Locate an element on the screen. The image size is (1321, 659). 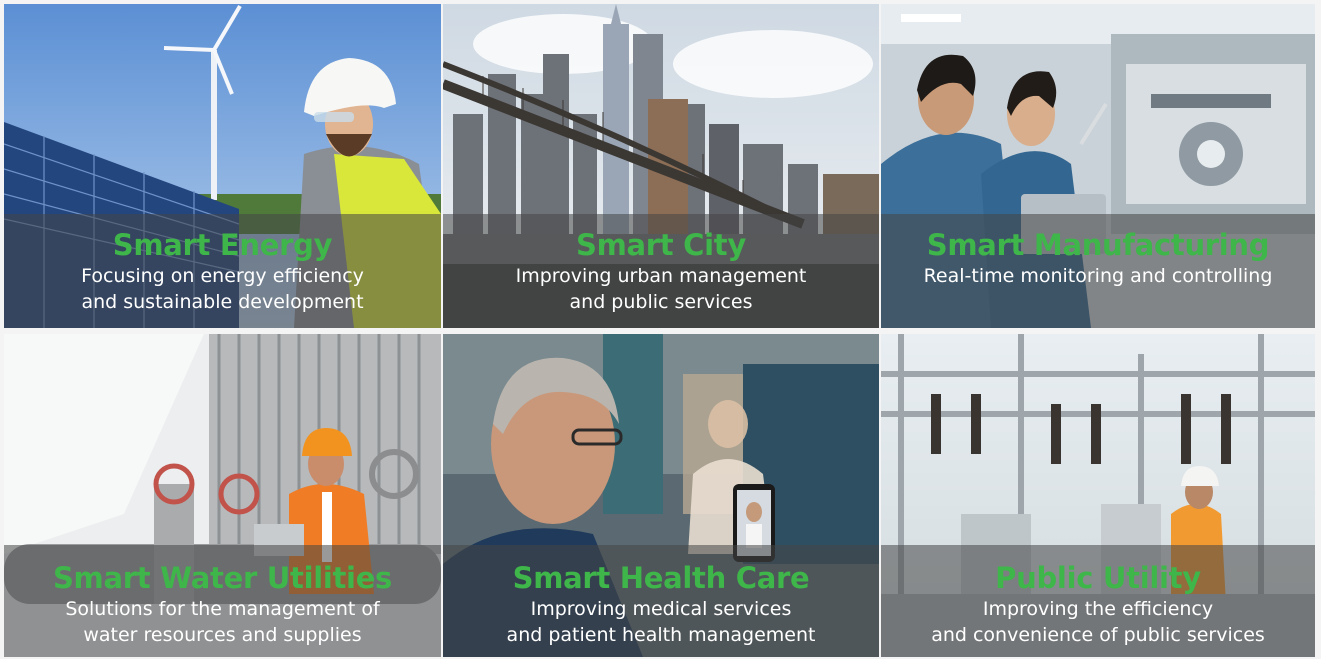
card-description-line: Focusing on energy efficiency is located at coordinates (222, 276).